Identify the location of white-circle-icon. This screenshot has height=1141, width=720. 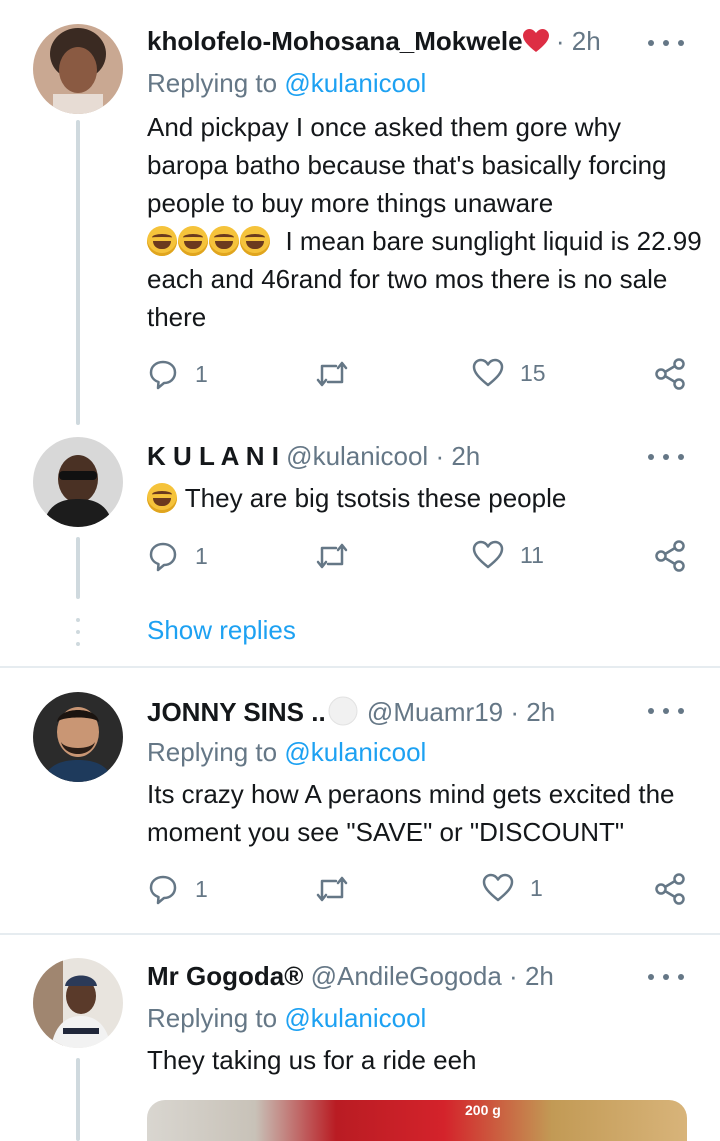
(343, 711).